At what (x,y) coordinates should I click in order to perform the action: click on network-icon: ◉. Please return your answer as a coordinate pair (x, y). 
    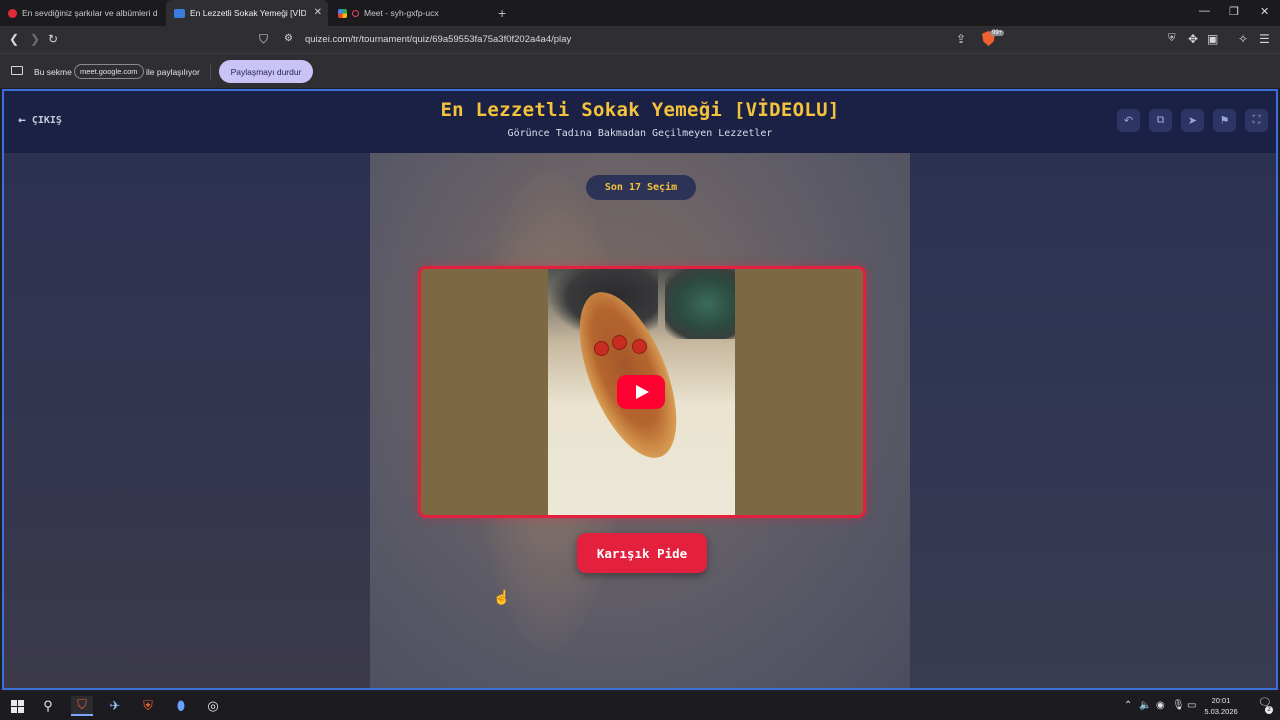
    Looking at the image, I should click on (1160, 705).